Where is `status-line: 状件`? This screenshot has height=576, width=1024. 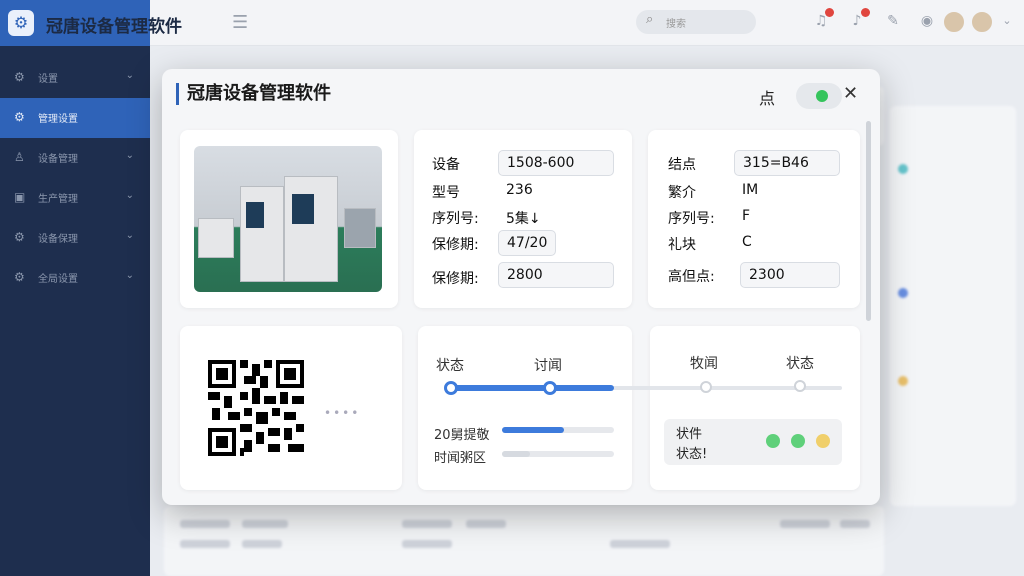 status-line: 状件 is located at coordinates (689, 434).